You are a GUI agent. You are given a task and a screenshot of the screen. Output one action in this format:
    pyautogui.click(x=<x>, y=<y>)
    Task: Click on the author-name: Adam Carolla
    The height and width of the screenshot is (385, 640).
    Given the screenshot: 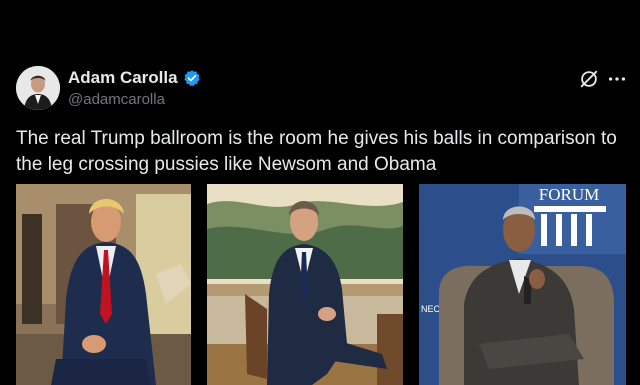 What is the action you would take?
    pyautogui.click(x=123, y=78)
    